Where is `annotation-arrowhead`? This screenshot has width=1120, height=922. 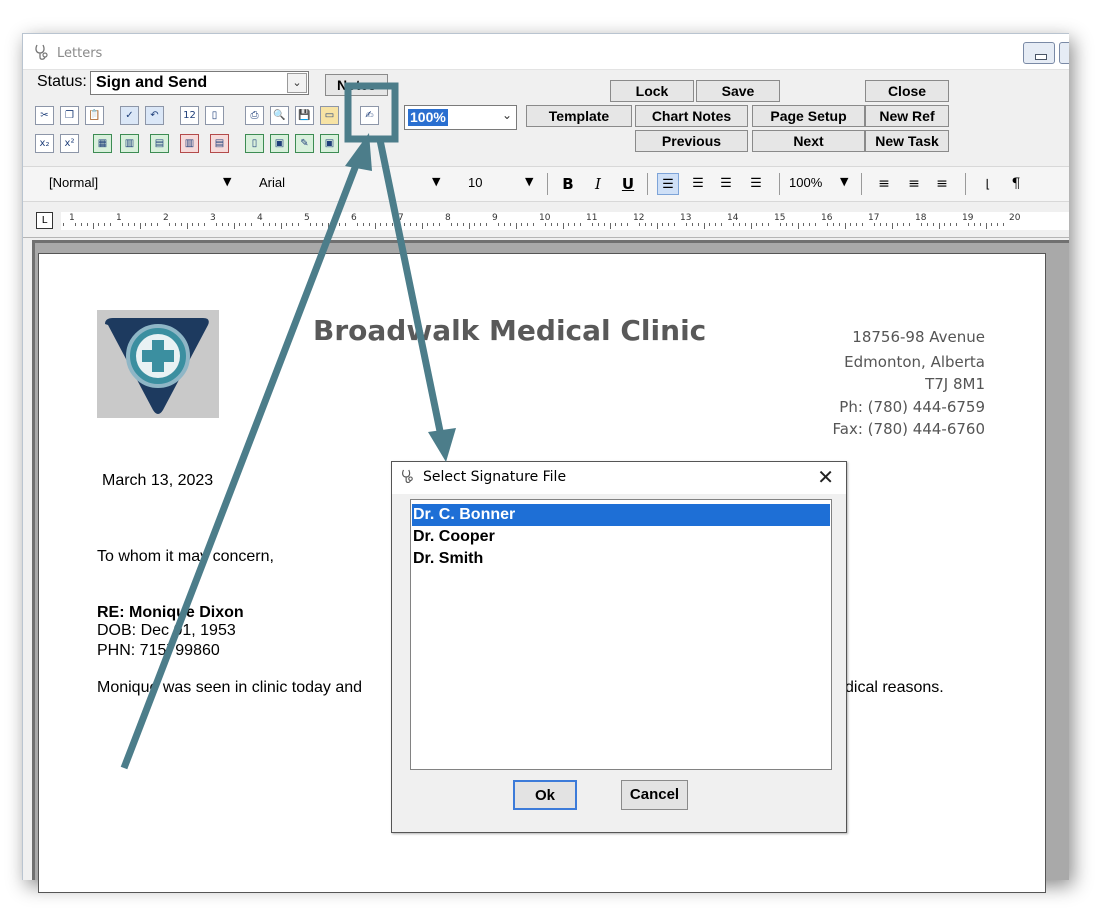
annotation-arrowhead is located at coordinates (442, 445).